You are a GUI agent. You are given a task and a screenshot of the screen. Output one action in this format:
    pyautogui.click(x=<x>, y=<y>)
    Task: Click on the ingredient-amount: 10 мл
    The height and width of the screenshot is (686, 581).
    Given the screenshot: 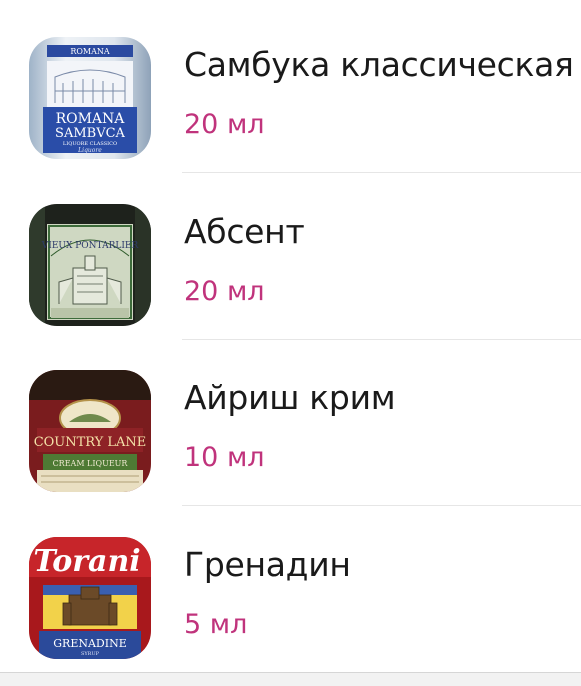 What is the action you would take?
    pyautogui.click(x=224, y=457)
    